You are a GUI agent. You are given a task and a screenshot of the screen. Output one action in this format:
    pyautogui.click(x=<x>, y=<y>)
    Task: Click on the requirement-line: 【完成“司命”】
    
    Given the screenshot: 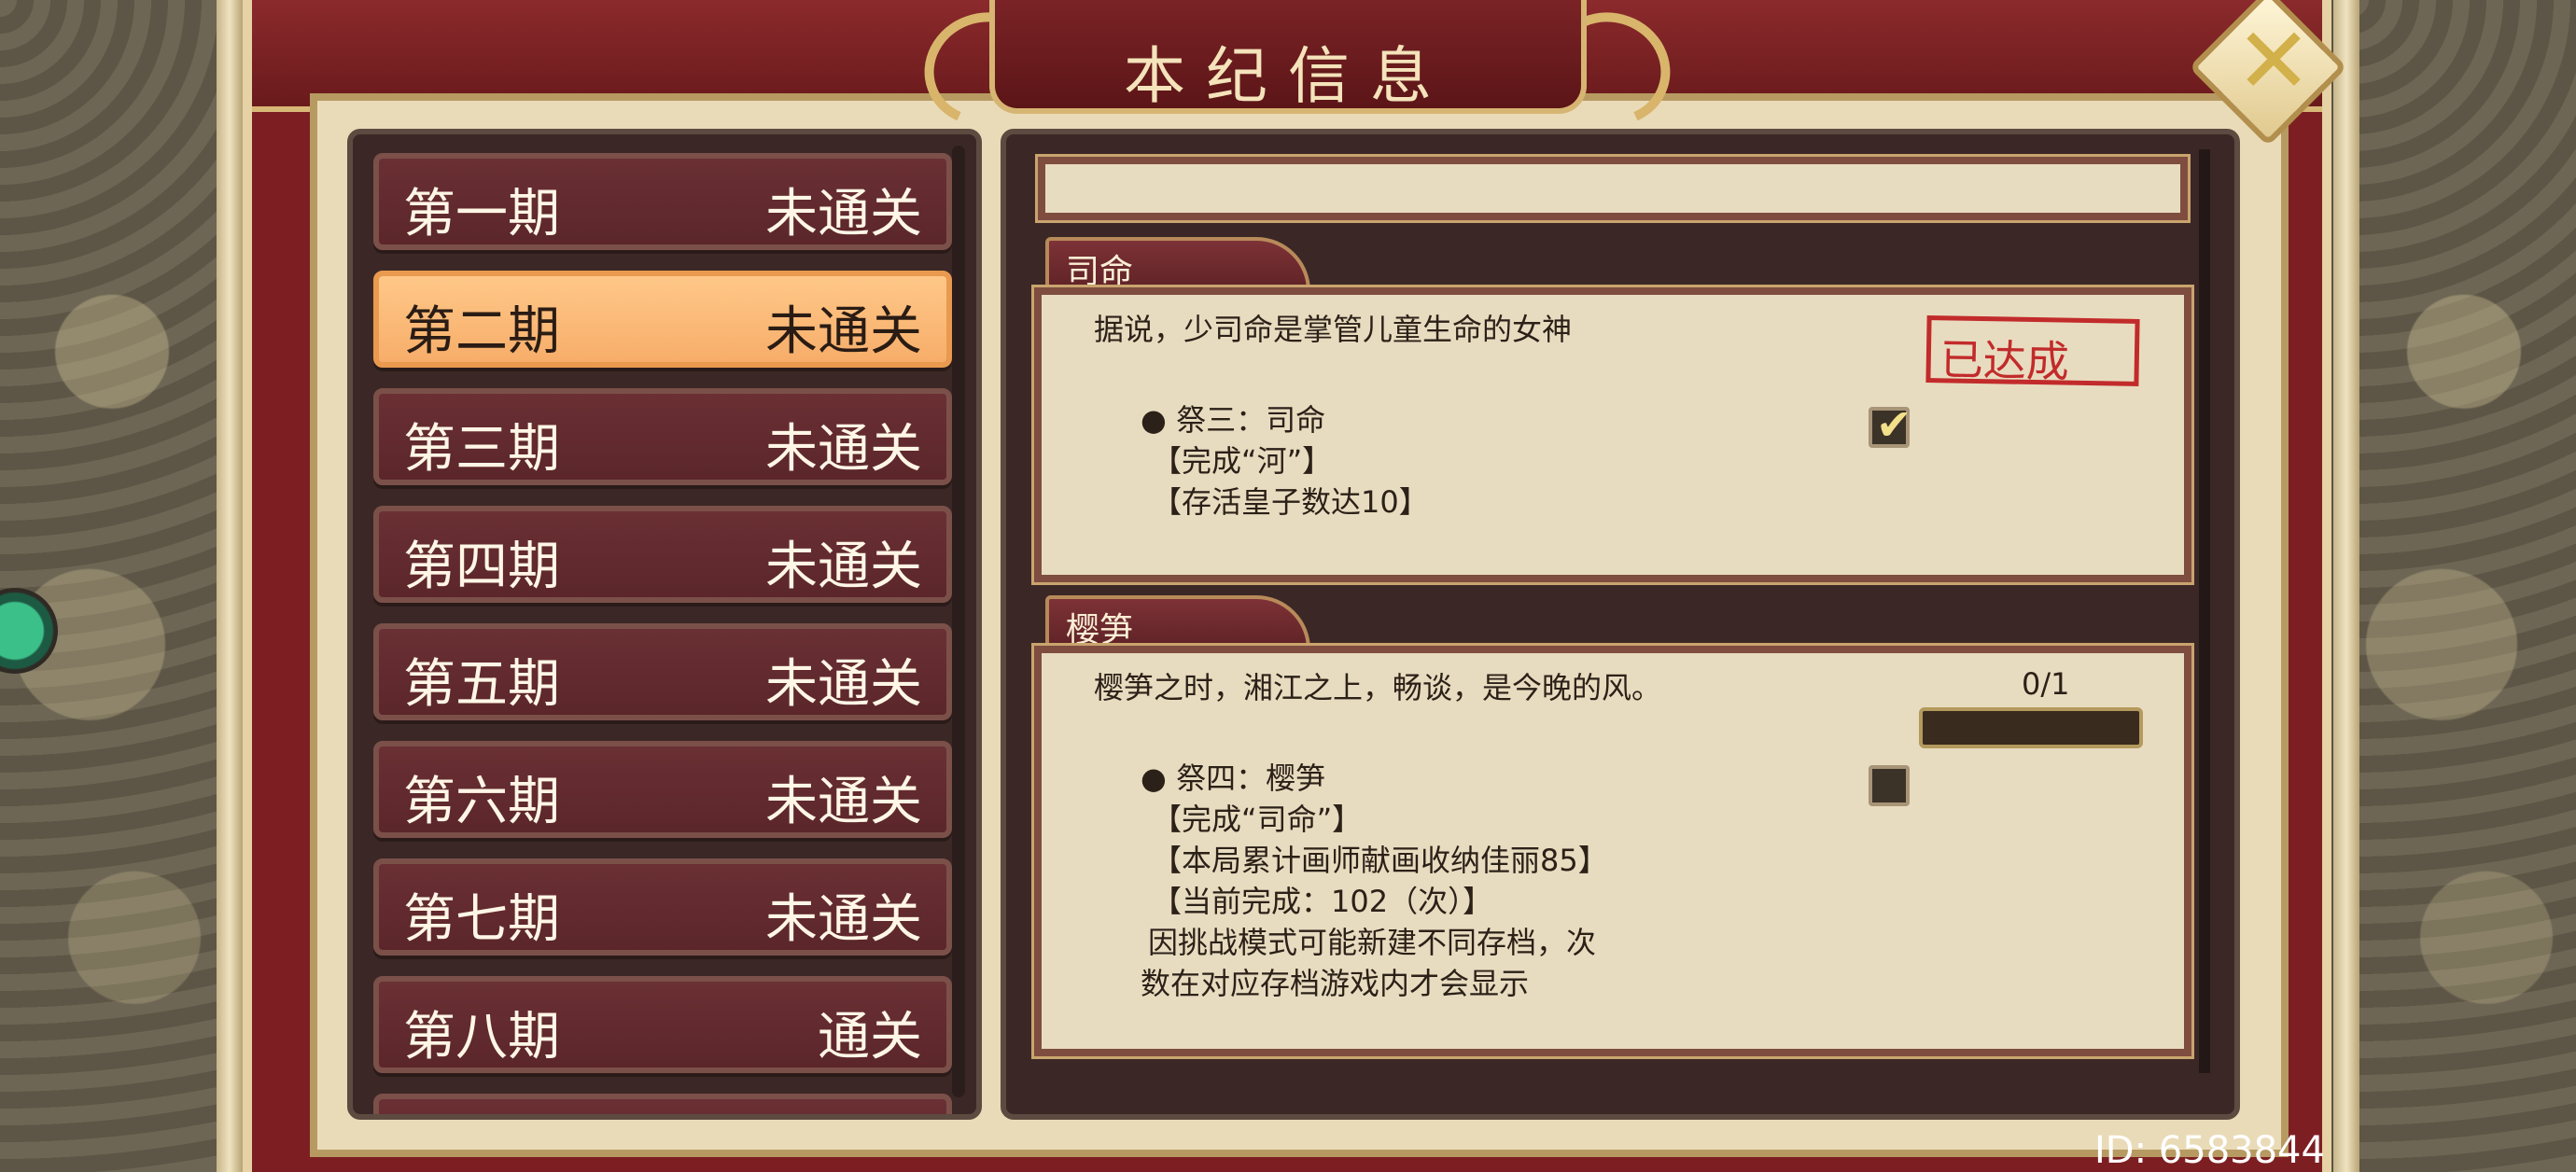 What is the action you would take?
    pyautogui.click(x=1257, y=819)
    